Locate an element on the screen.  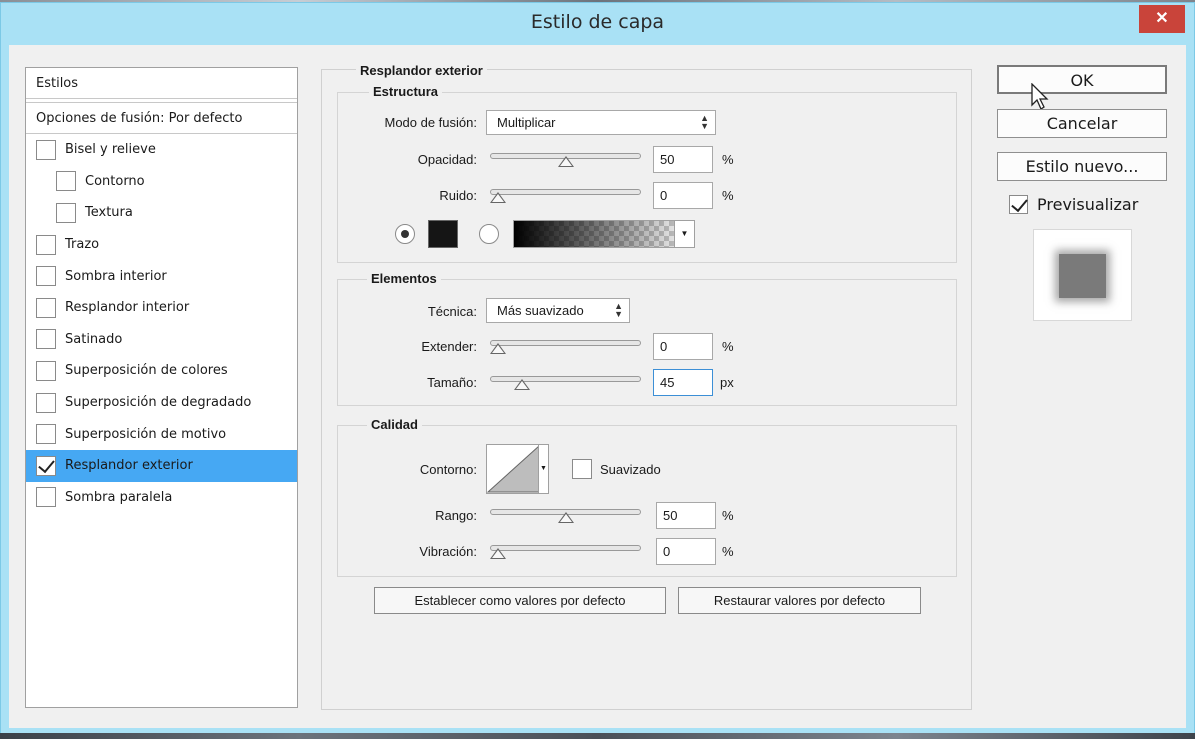
range-input: 50 is located at coordinates (686, 515).